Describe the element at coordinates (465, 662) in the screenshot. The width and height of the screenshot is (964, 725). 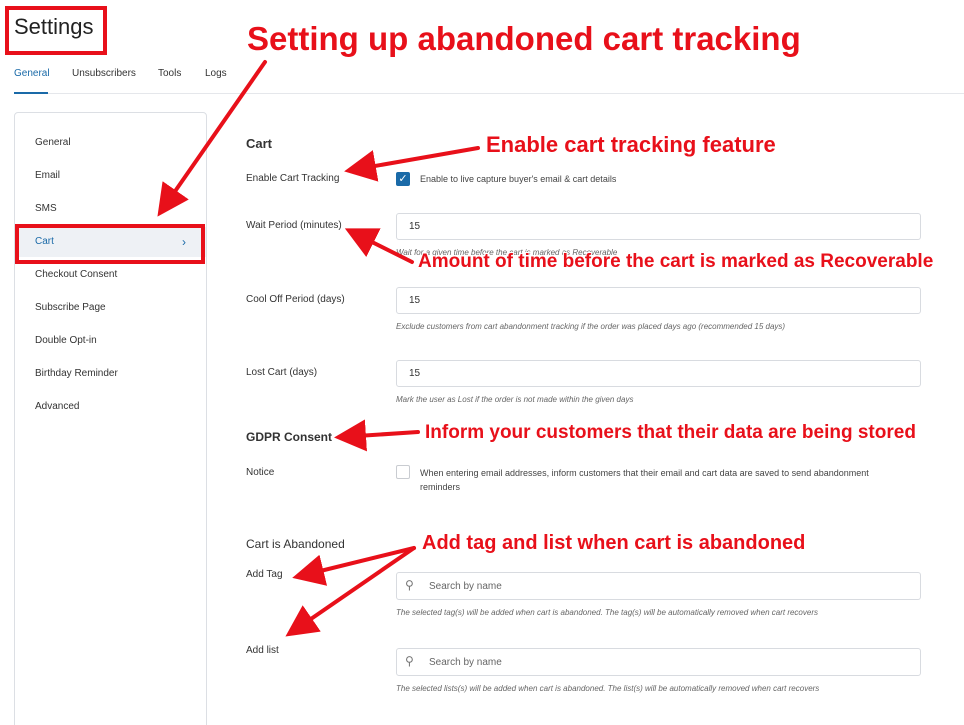
I see `add-list-placeholder: Search by name` at that location.